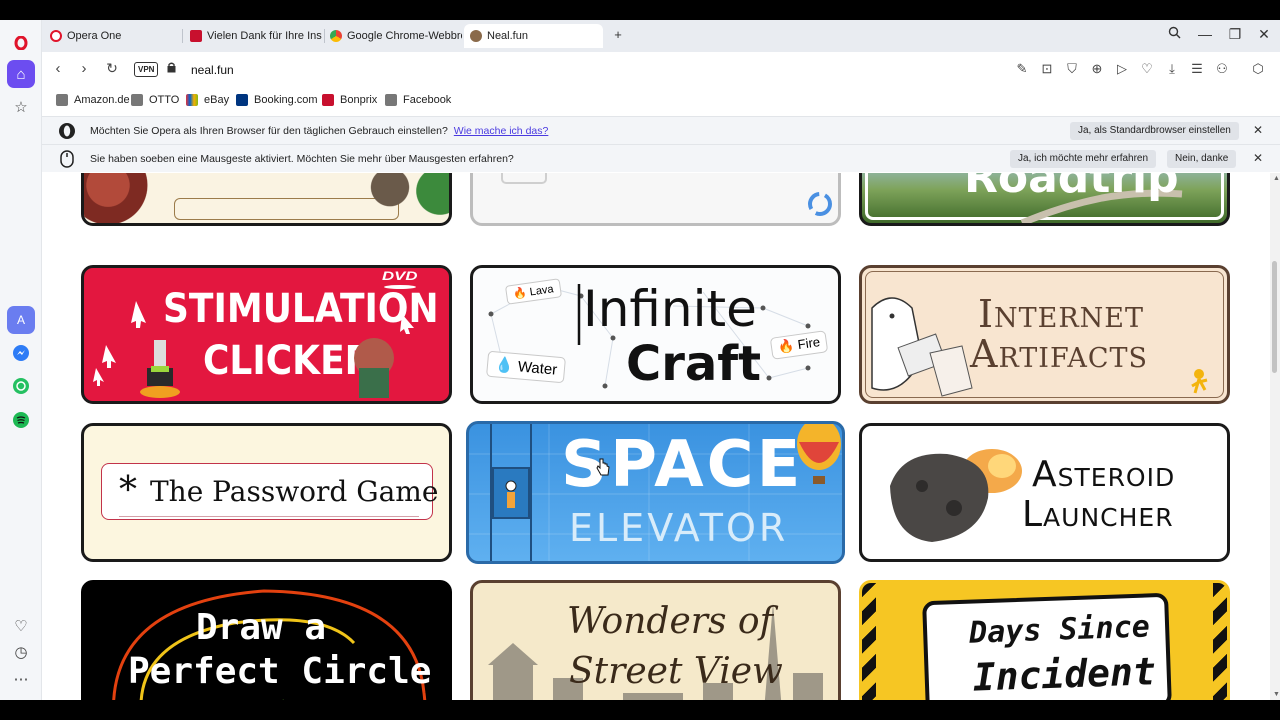 The height and width of the screenshot is (720, 1280). I want to click on history-icon: ◷, so click(21, 652).